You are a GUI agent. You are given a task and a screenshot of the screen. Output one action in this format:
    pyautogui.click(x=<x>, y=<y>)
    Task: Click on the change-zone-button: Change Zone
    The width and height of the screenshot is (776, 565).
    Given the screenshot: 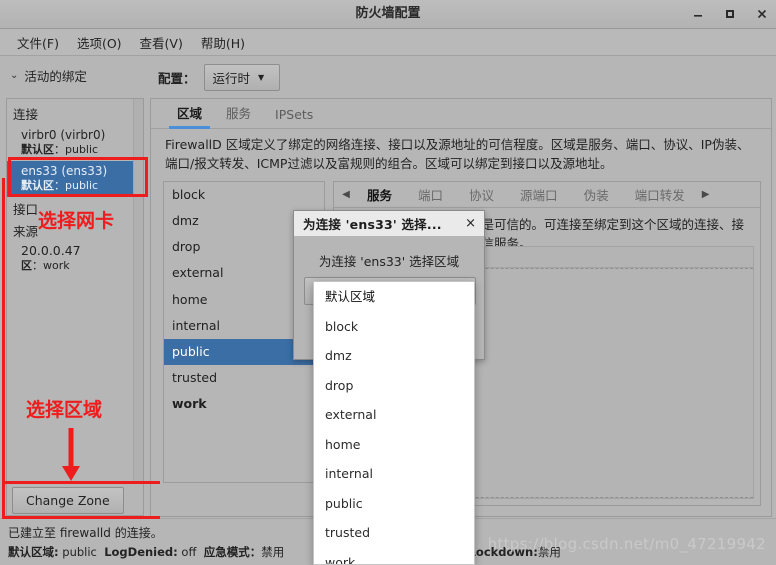 What is the action you would take?
    pyautogui.click(x=68, y=500)
    